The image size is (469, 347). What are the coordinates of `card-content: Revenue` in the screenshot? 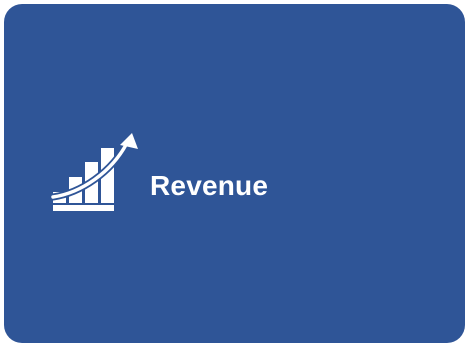 It's located at (159, 178).